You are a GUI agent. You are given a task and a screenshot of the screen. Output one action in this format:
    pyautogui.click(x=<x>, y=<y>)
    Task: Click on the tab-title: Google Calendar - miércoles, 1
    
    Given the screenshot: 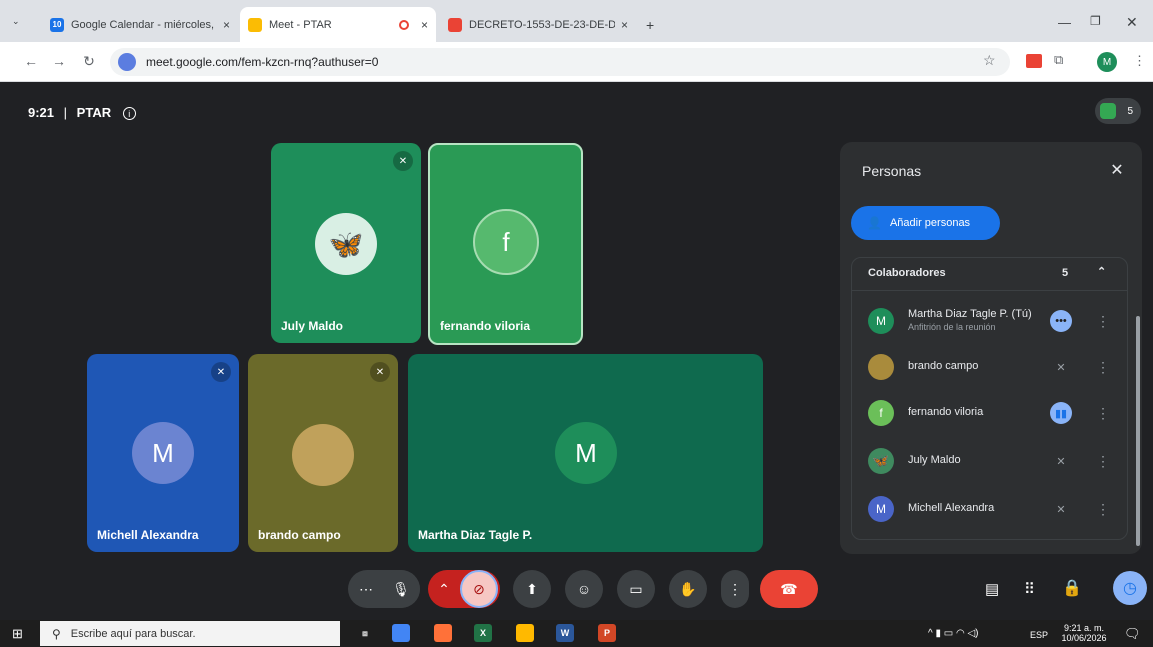 What is the action you would take?
    pyautogui.click(x=144, y=24)
    